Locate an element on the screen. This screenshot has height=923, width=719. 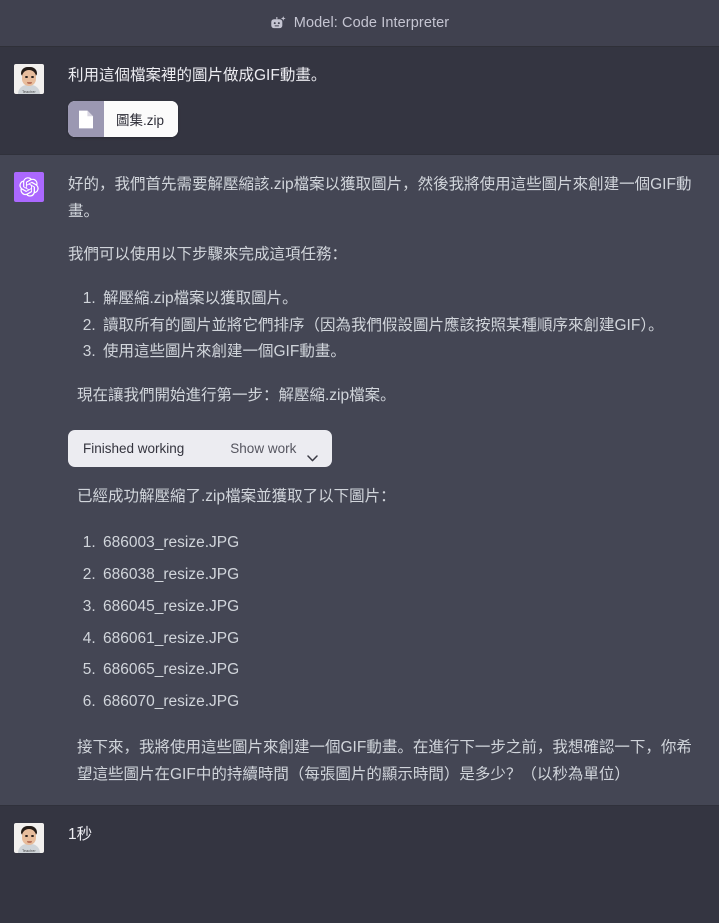
message-turn-inner: Teacher 1秒 is located at coordinates (359, 838).